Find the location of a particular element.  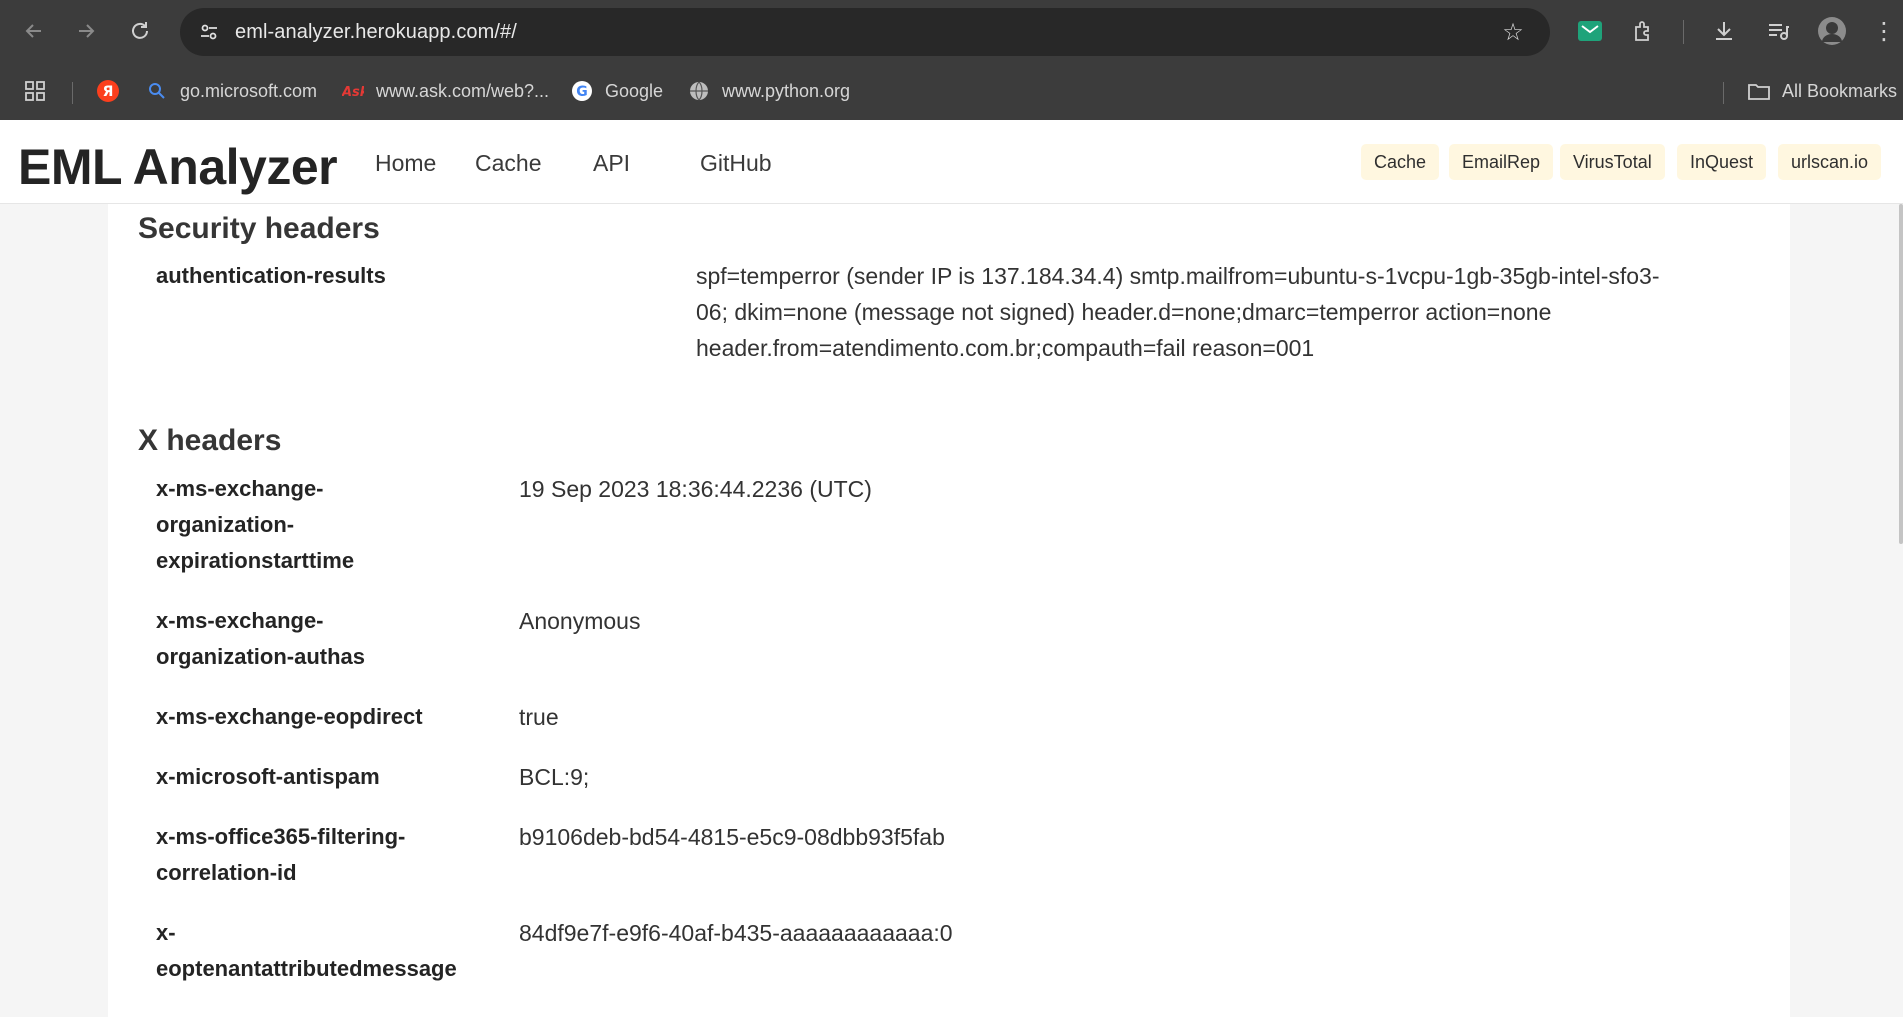

extension-mail-icon is located at coordinates (1590, 31).